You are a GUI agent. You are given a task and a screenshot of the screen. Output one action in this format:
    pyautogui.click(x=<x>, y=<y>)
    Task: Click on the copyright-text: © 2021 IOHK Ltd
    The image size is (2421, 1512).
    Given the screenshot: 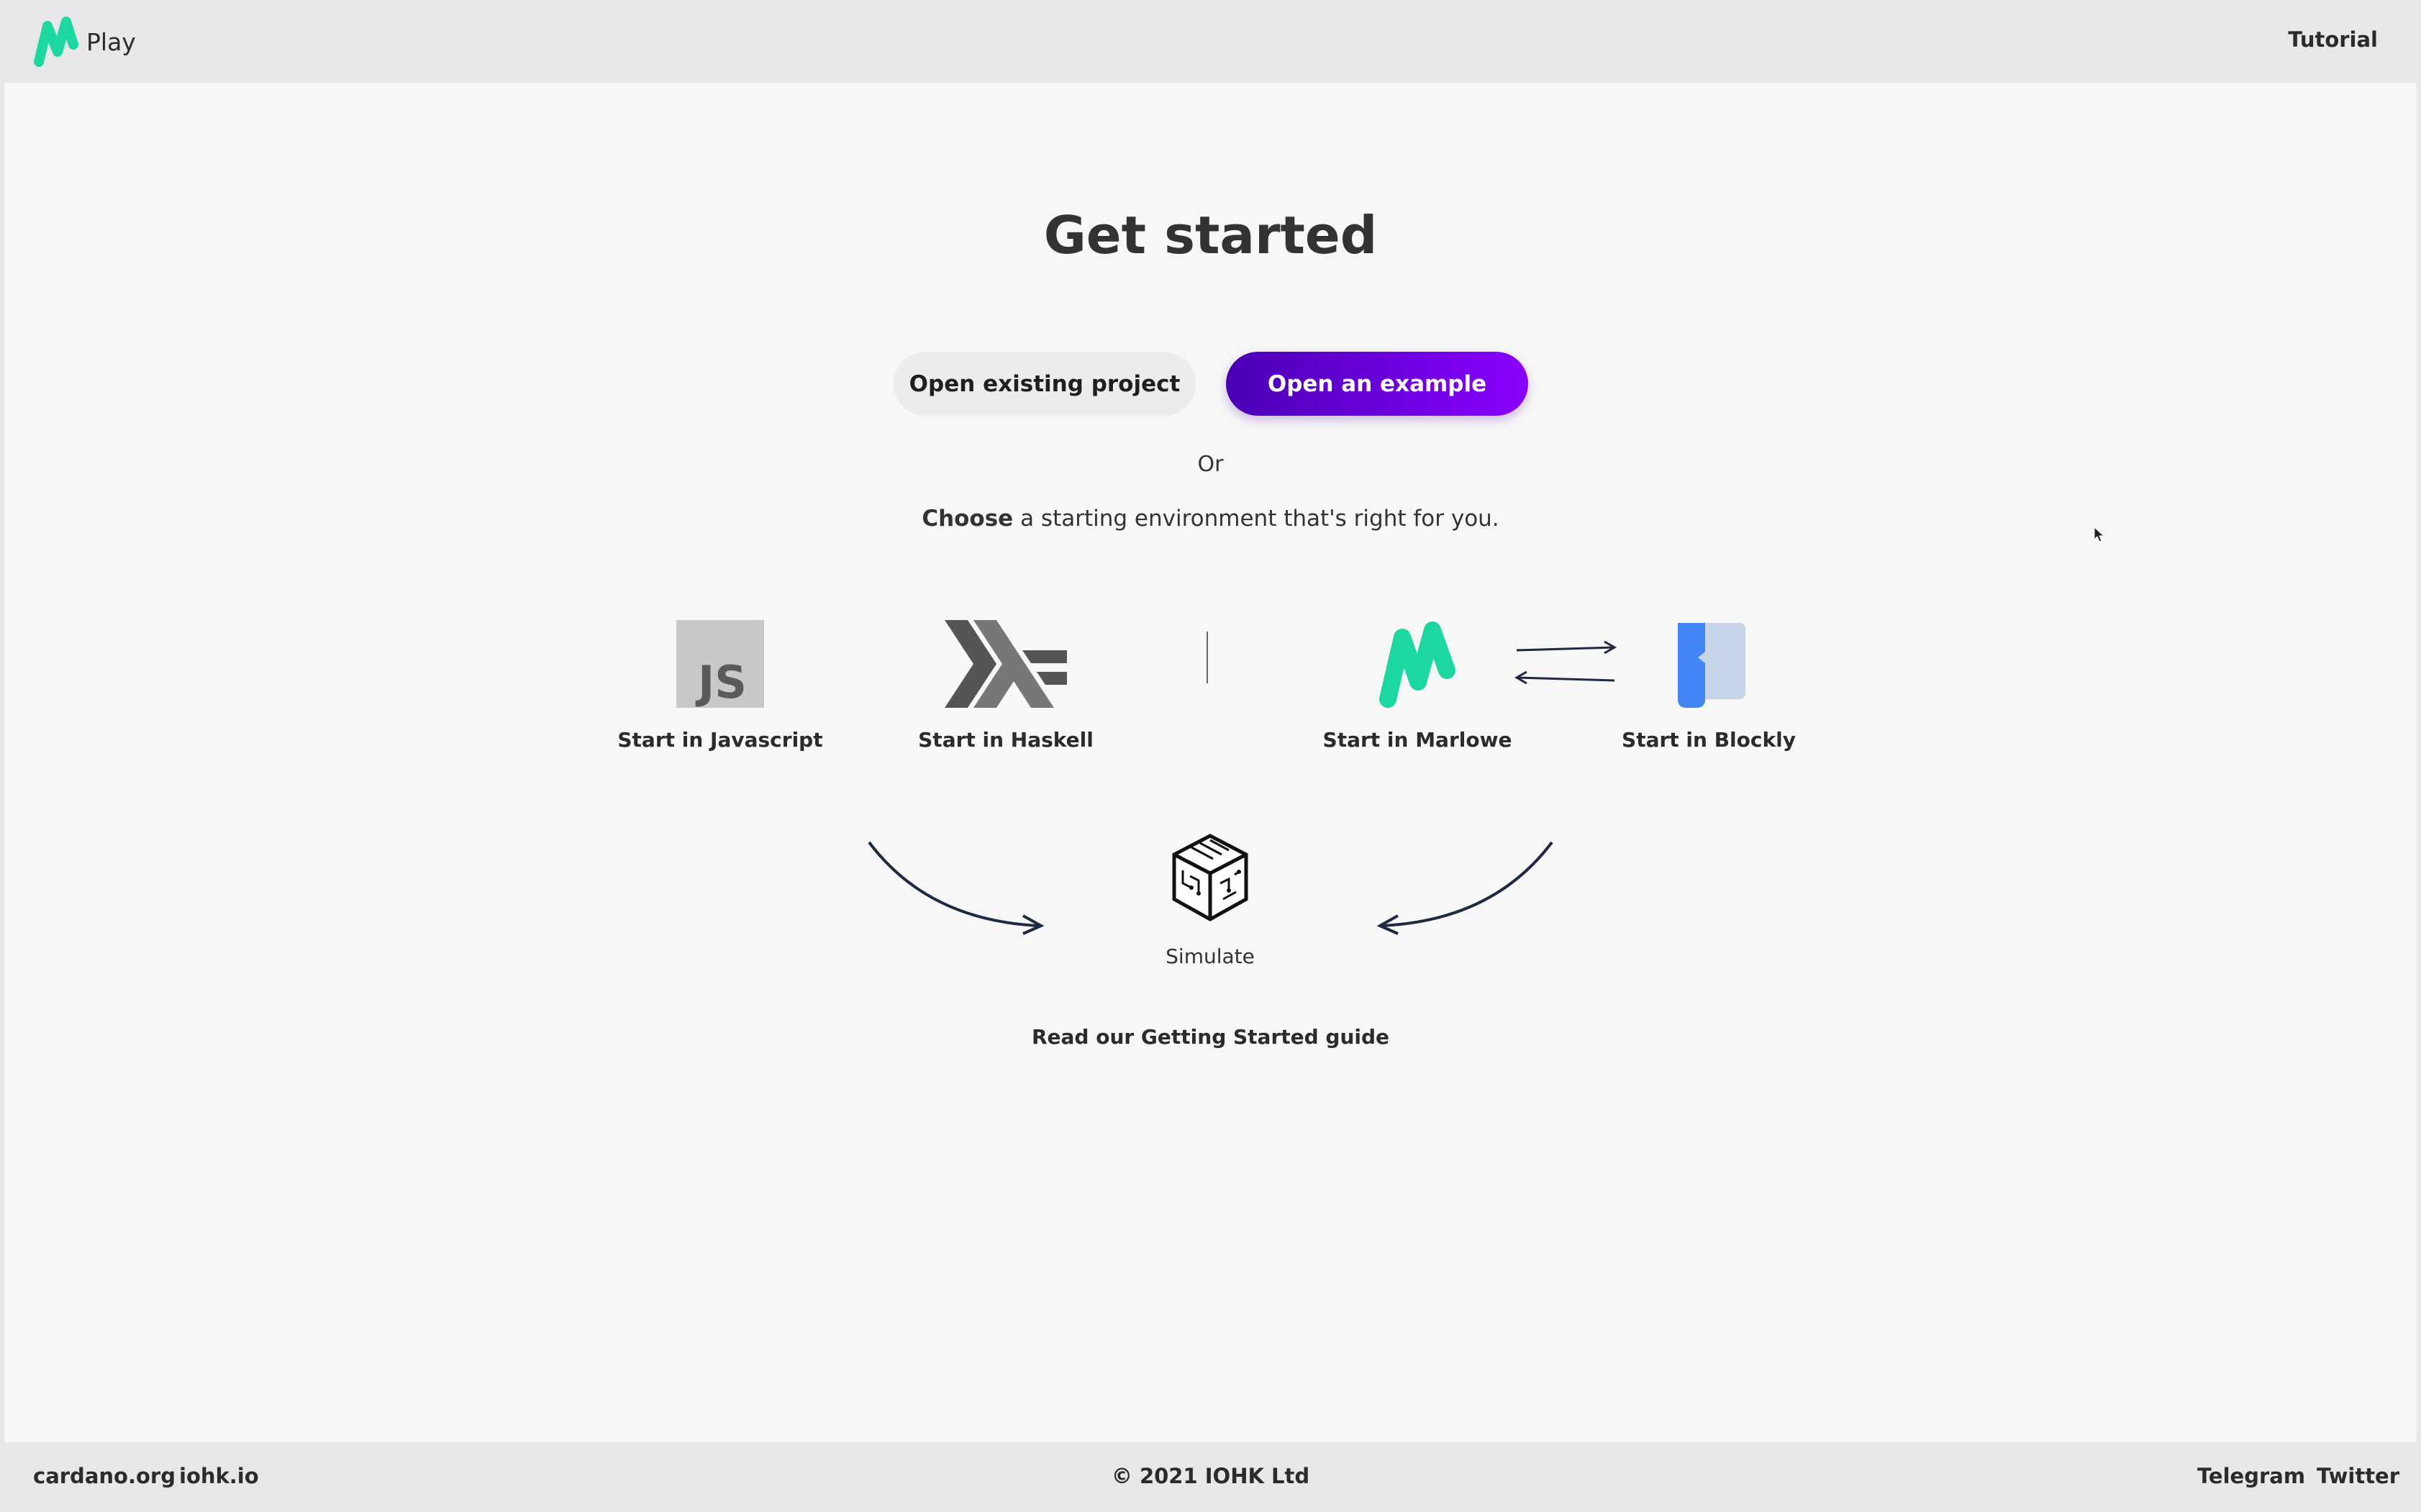 What is the action you would take?
    pyautogui.click(x=1210, y=1476)
    